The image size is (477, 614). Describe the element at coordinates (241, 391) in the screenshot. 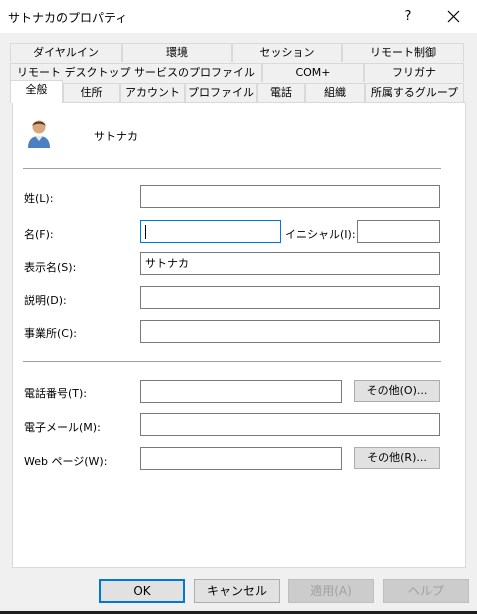

I see `phone-field` at that location.